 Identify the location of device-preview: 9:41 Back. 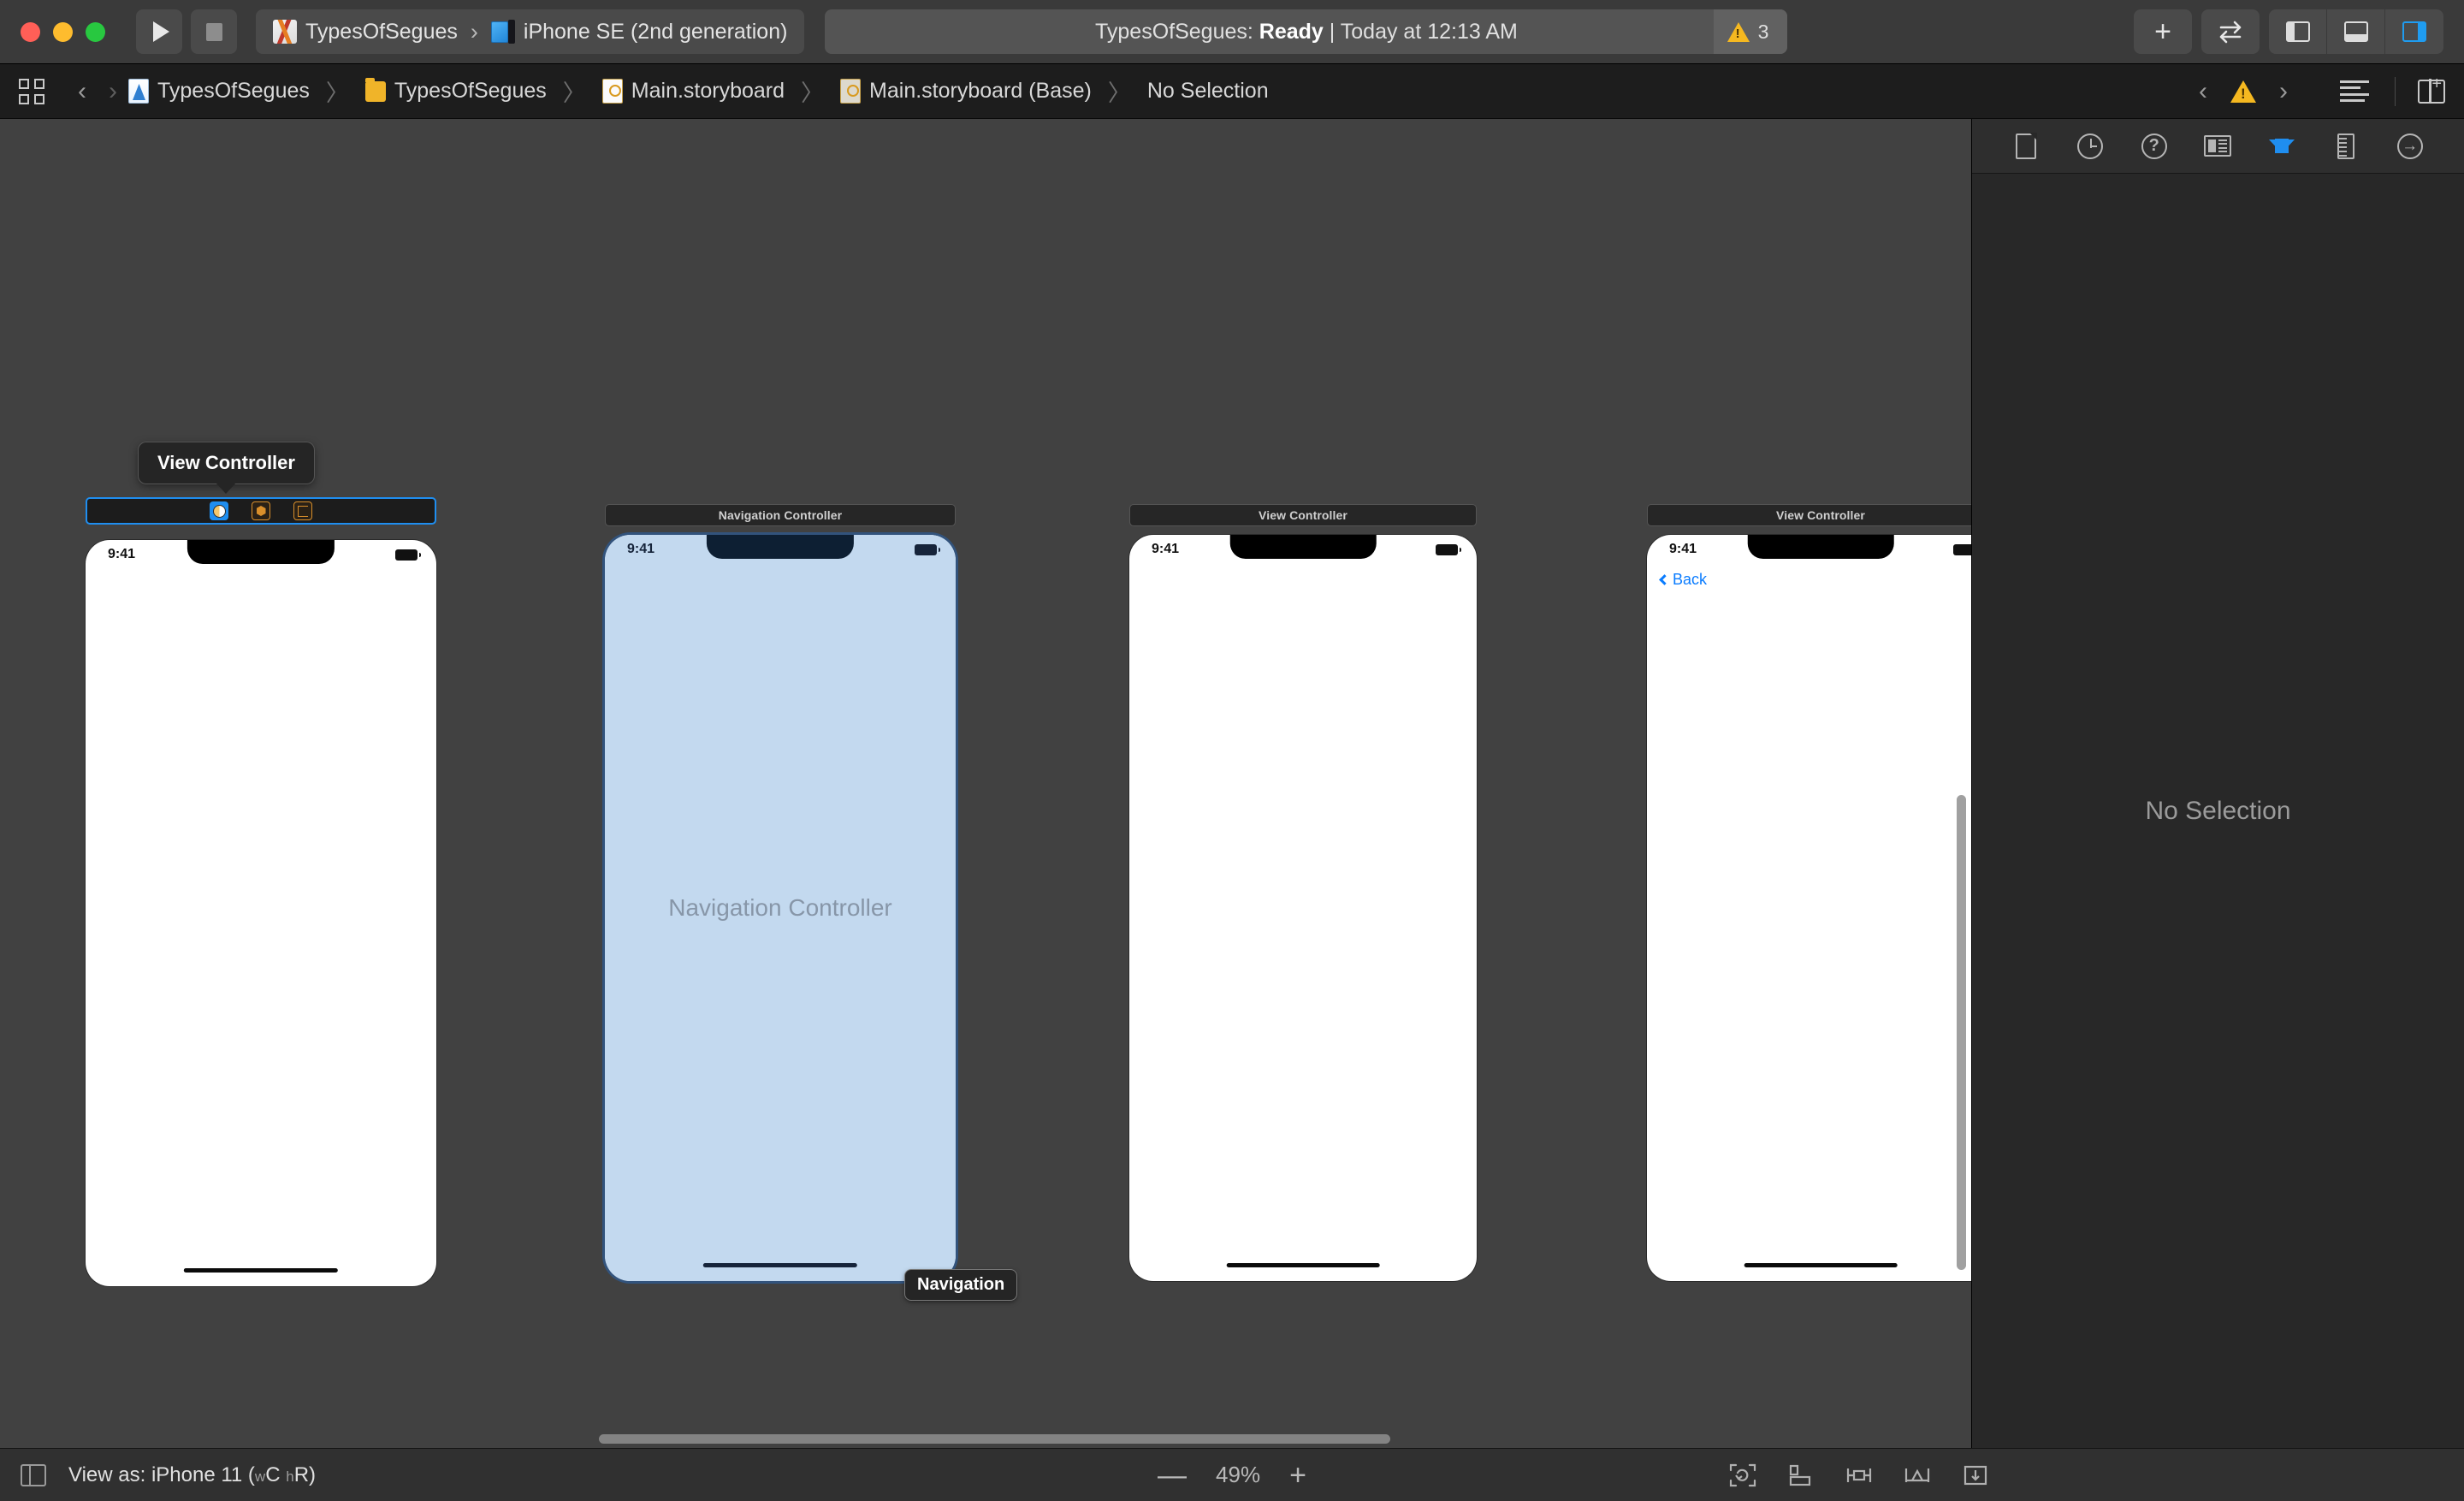
(1809, 908).